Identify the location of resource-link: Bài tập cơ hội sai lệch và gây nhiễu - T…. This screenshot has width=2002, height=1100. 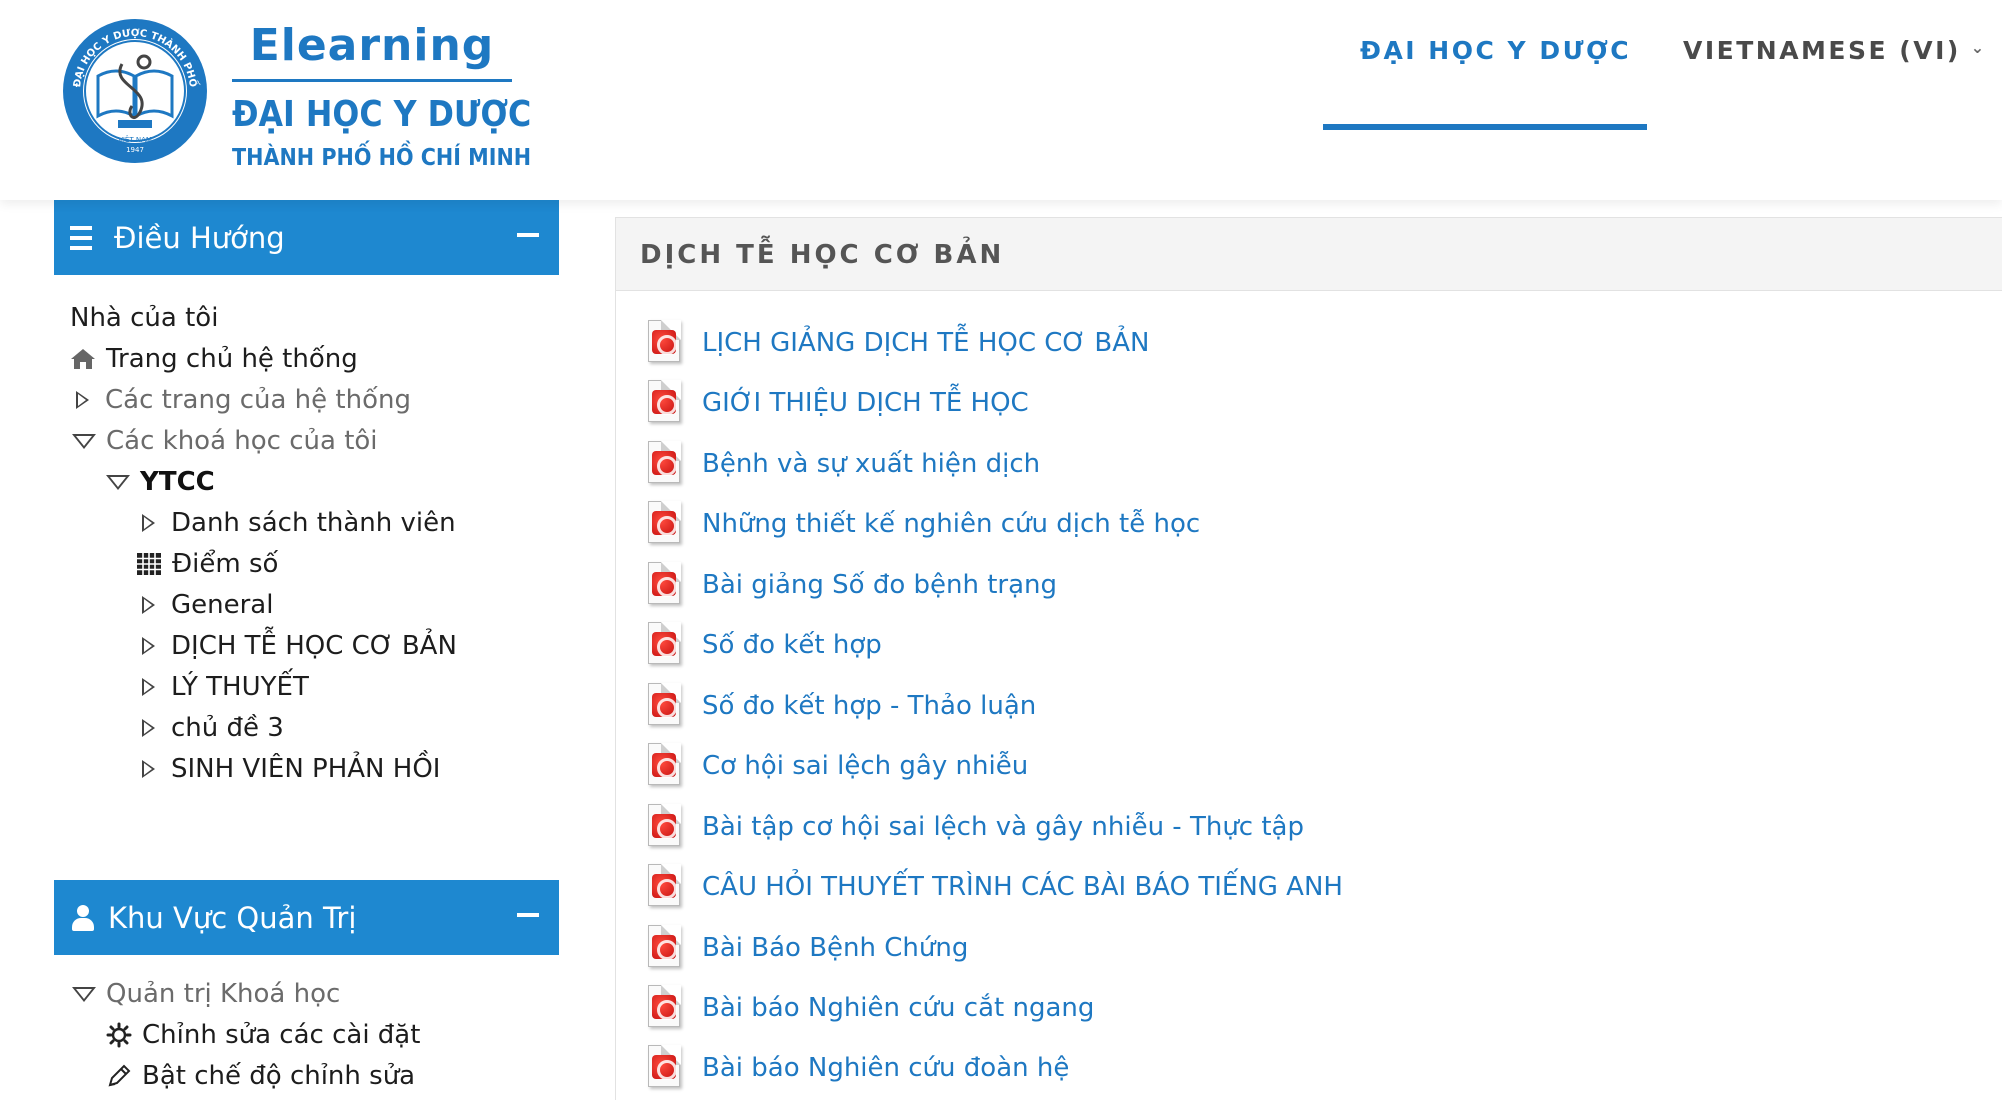
(975, 827).